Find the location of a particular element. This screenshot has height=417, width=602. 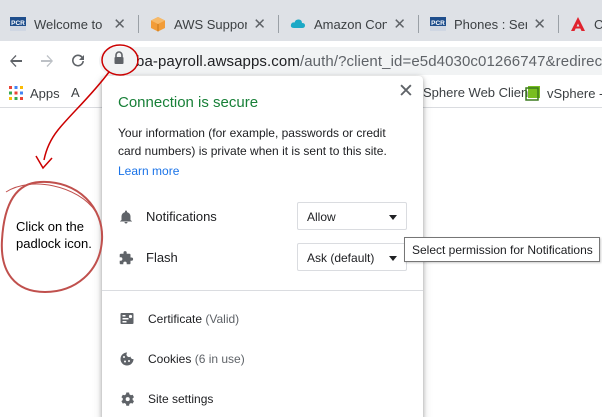

tab-title: Amazon Conn is located at coordinates (351, 24).